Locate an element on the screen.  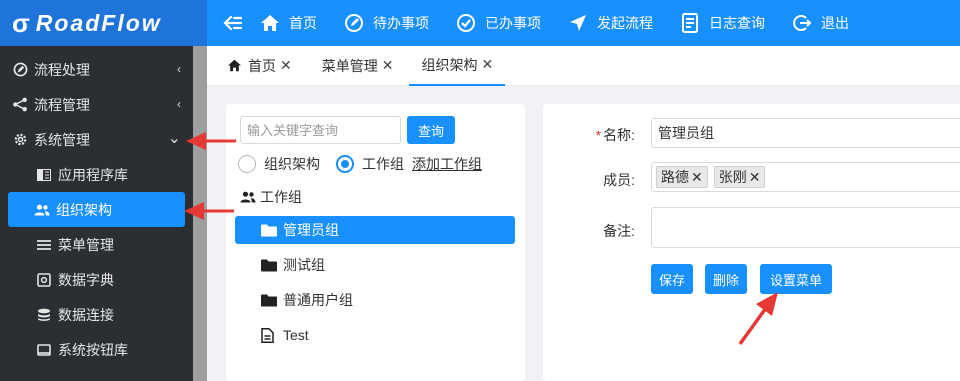
tree-node-normal-user-group: 普通用户组 is located at coordinates (375, 300).